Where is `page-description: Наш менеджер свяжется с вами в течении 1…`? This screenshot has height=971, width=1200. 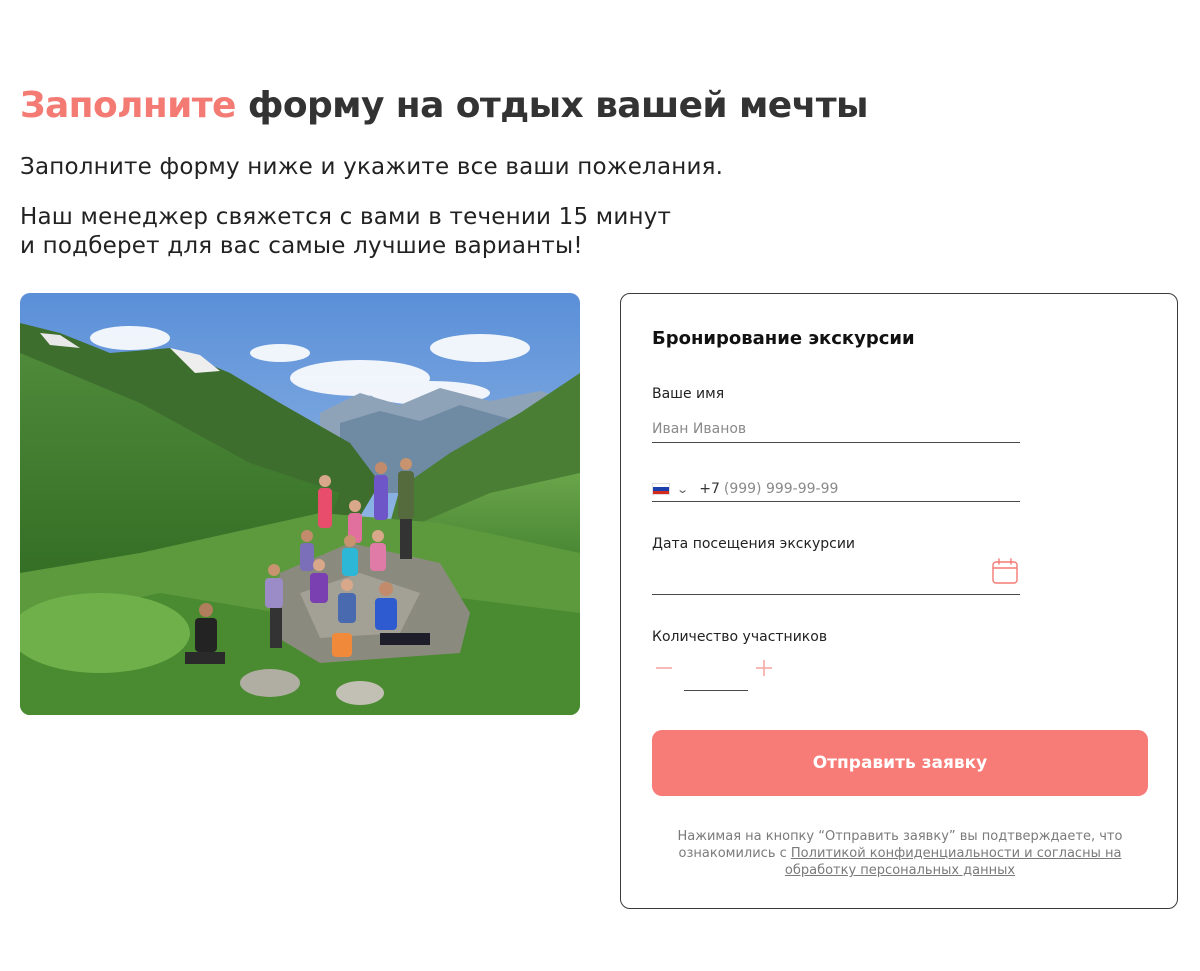
page-description: Наш менеджер свяжется с вами в течении 1… is located at coordinates (345, 232).